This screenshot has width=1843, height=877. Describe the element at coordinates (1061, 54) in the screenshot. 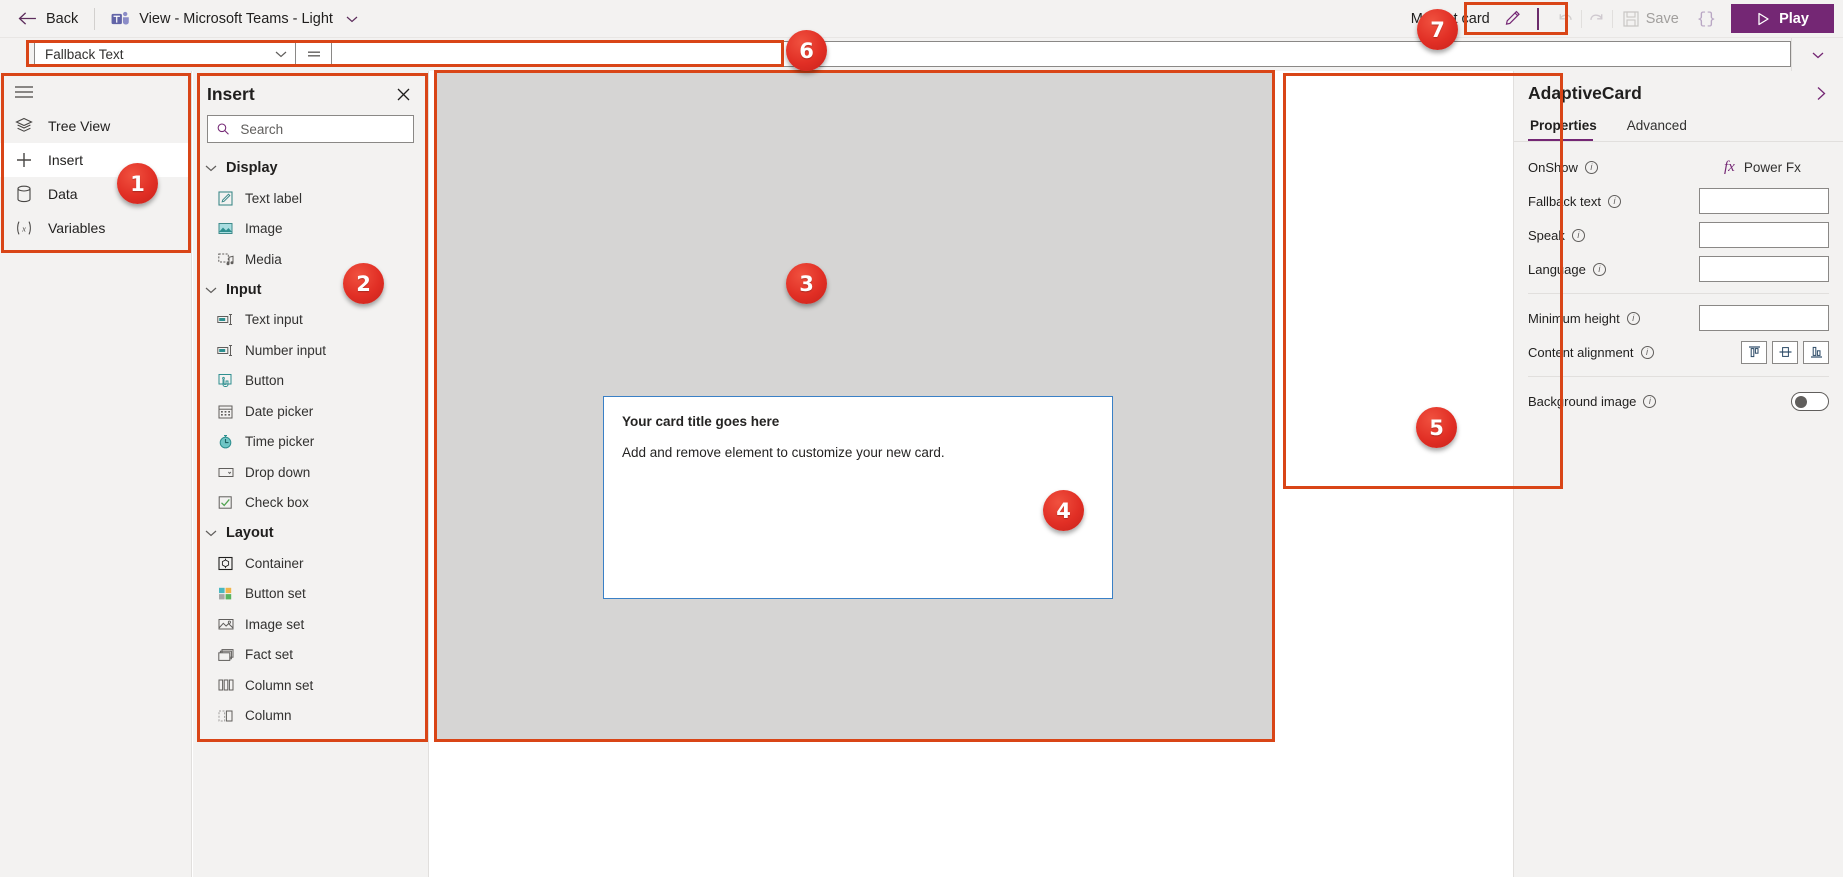

I see `formula-input` at that location.